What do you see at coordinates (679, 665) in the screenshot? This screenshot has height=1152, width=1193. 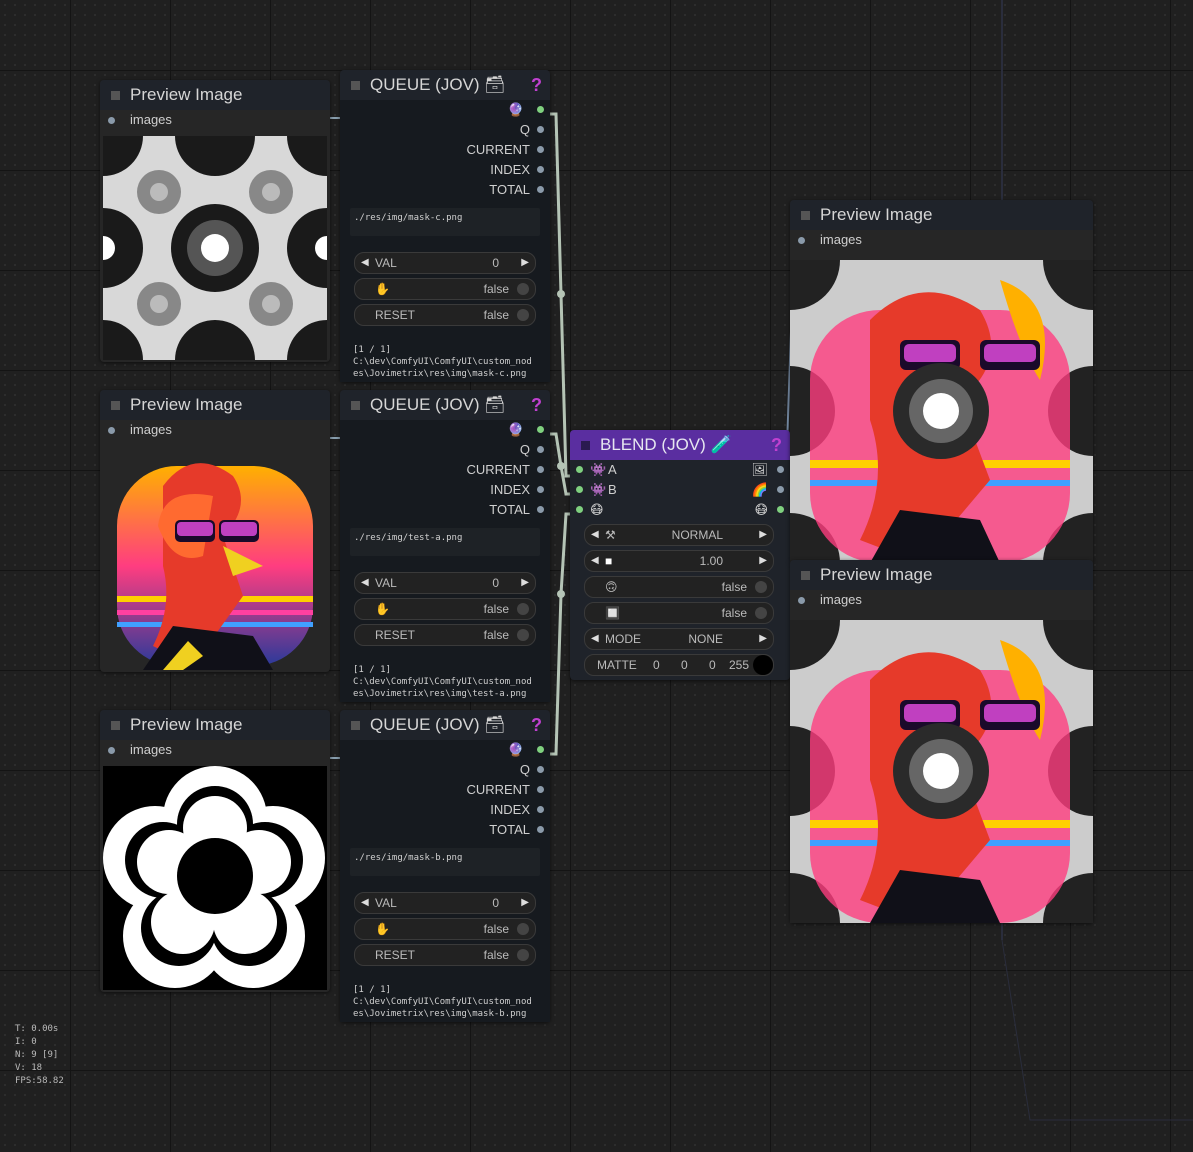 I see `matte-color: MATTE 0 0 0 255` at bounding box center [679, 665].